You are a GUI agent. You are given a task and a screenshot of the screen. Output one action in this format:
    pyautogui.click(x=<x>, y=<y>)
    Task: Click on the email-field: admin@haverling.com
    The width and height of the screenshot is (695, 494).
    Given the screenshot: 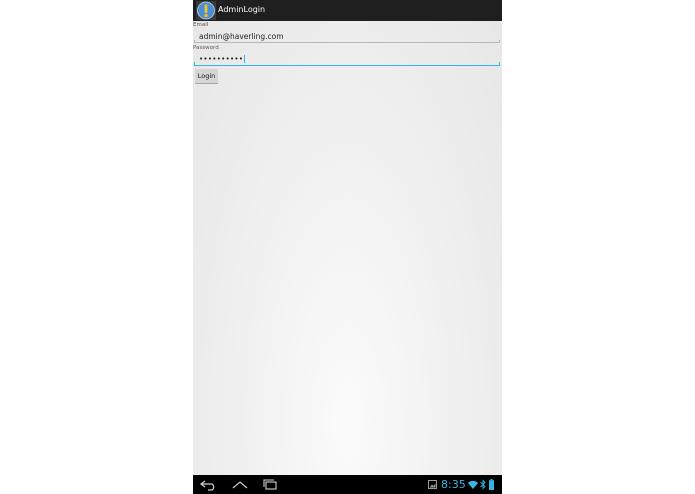 What is the action you would take?
    pyautogui.click(x=347, y=36)
    